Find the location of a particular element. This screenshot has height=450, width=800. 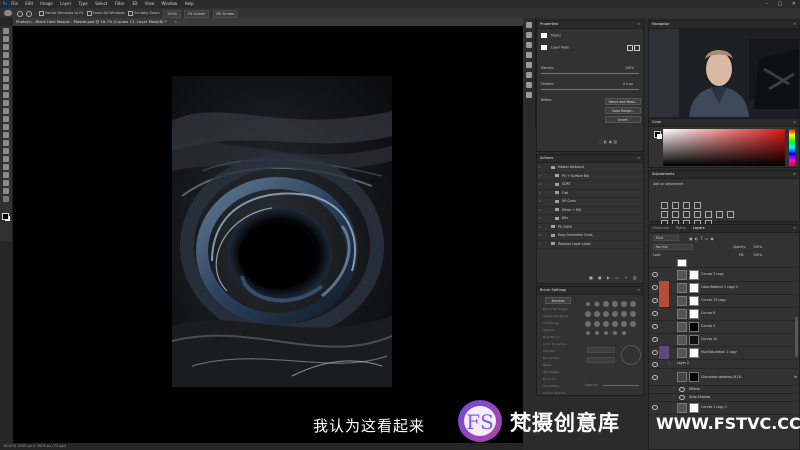

layer-row: Hue/Saturation 1 copy is located at coordinates (724, 353).